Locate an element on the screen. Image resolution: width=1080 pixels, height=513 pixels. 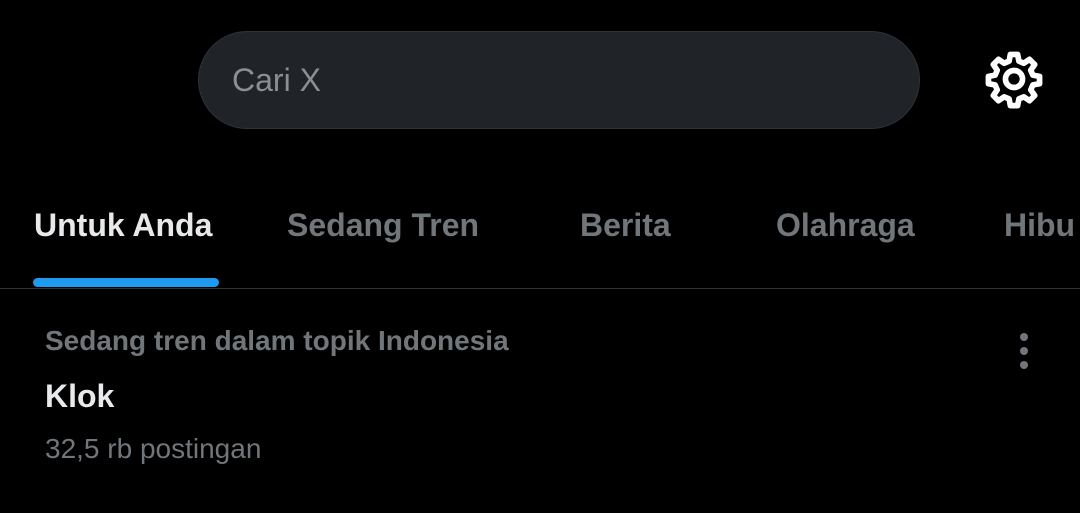
tab-label: Berita is located at coordinates (625, 225).